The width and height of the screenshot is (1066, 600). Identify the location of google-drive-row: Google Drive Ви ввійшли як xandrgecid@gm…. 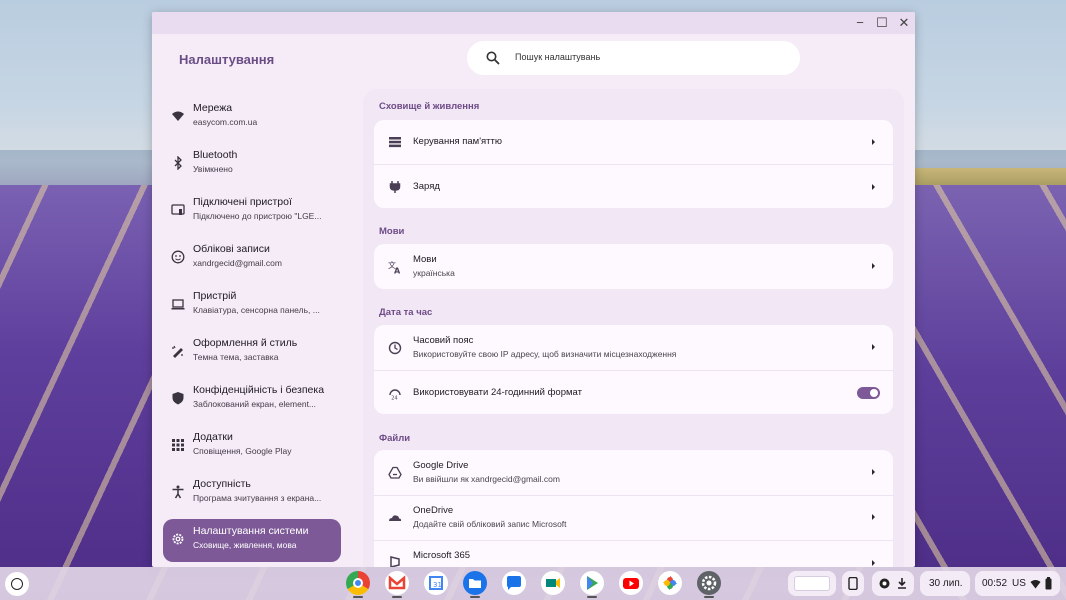
(633, 472).